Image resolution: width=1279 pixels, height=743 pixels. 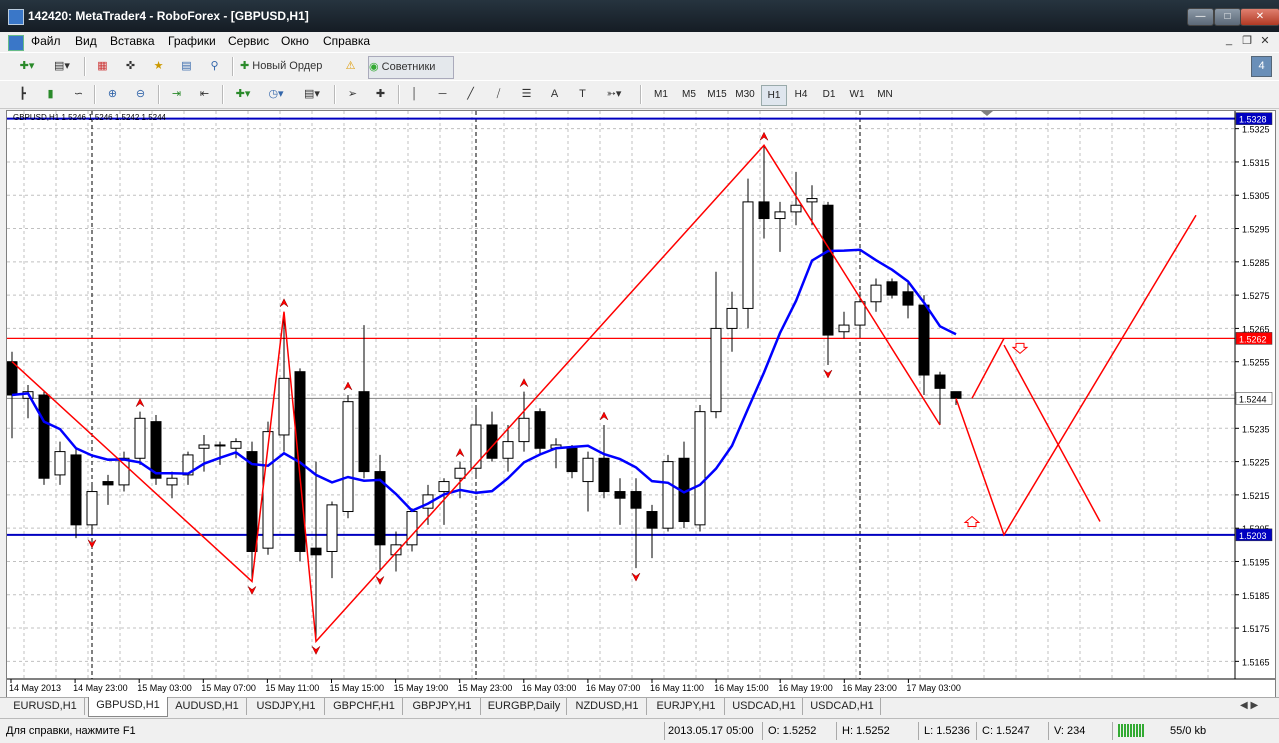 I want to click on menu-tools: Сервис, so click(x=248, y=41).